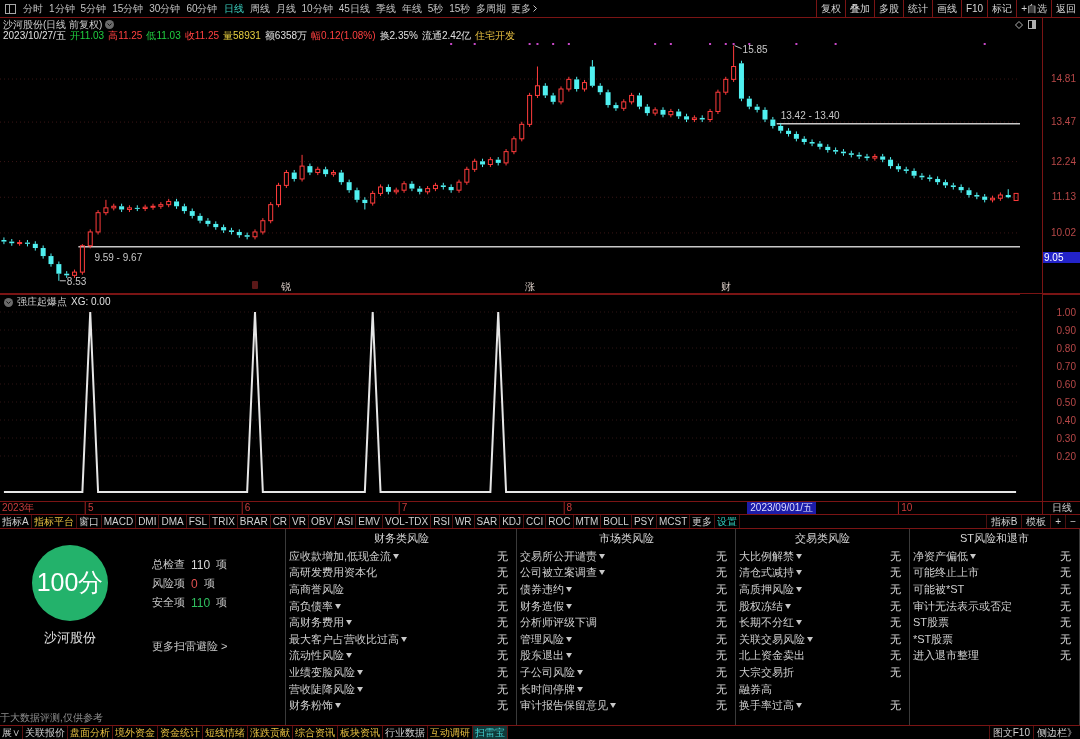 This screenshot has width=1080, height=739. What do you see at coordinates (529, 286) in the screenshot?
I see `event-label: 涨` at bounding box center [529, 286].